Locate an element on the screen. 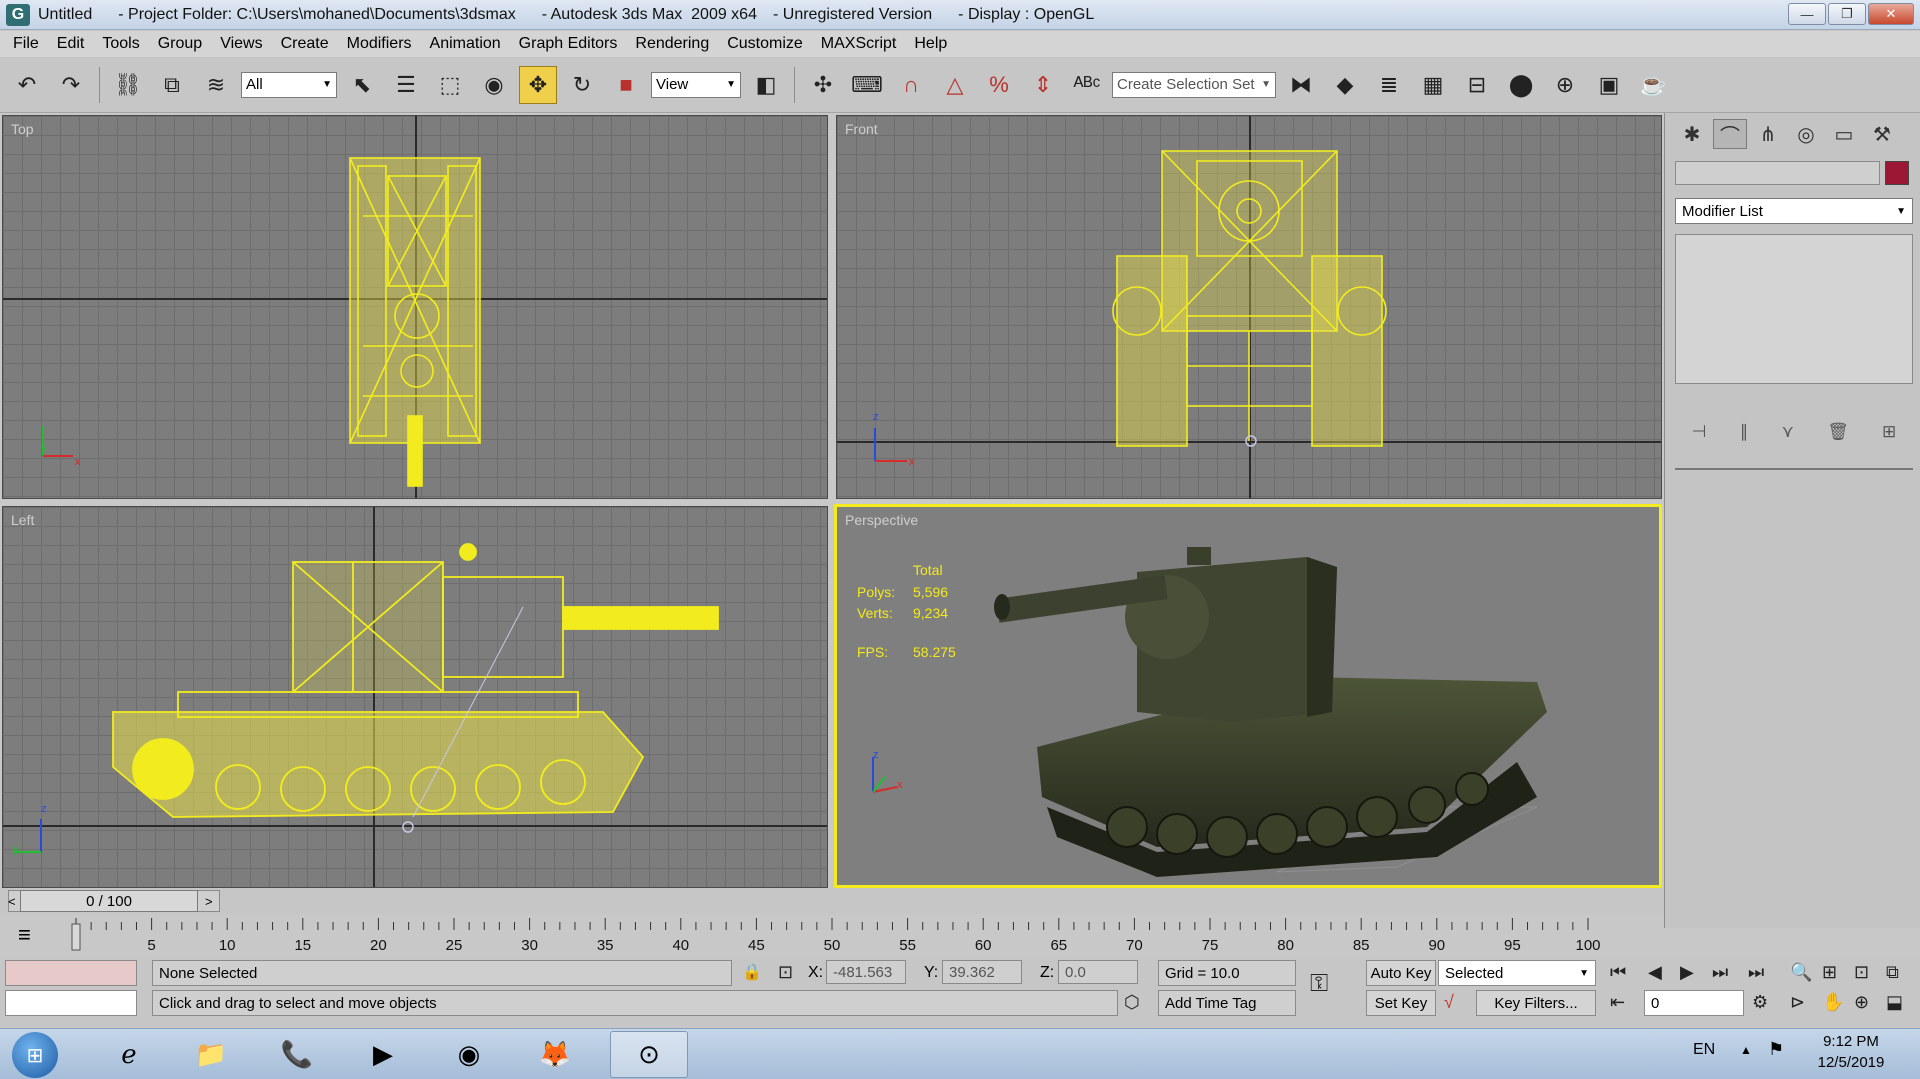 This screenshot has width=1920, height=1079. select-by-name-icon: ☰ is located at coordinates (406, 85).